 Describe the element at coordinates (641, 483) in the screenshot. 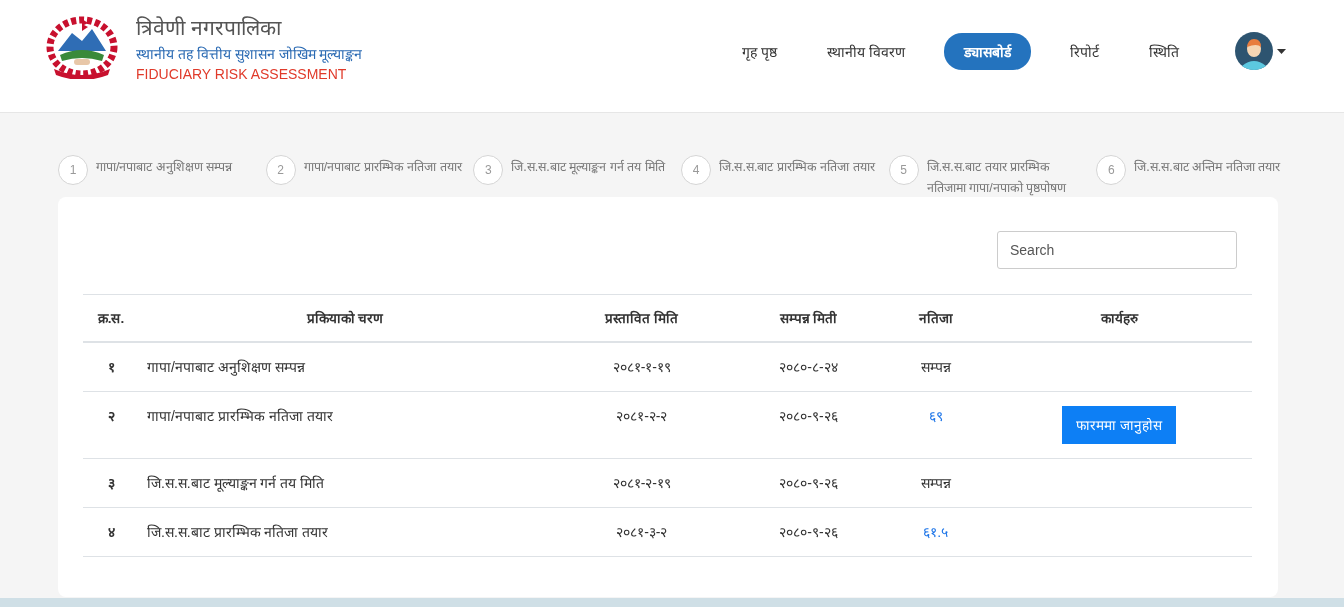

I see `table-cell: २०८१-२-१९` at that location.